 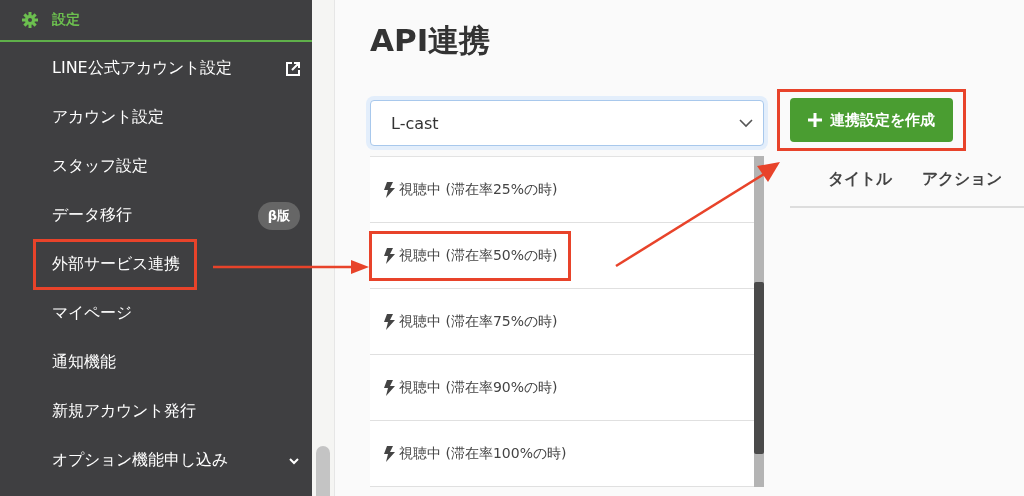 I want to click on sidebar-item: データ移行, so click(x=92, y=215).